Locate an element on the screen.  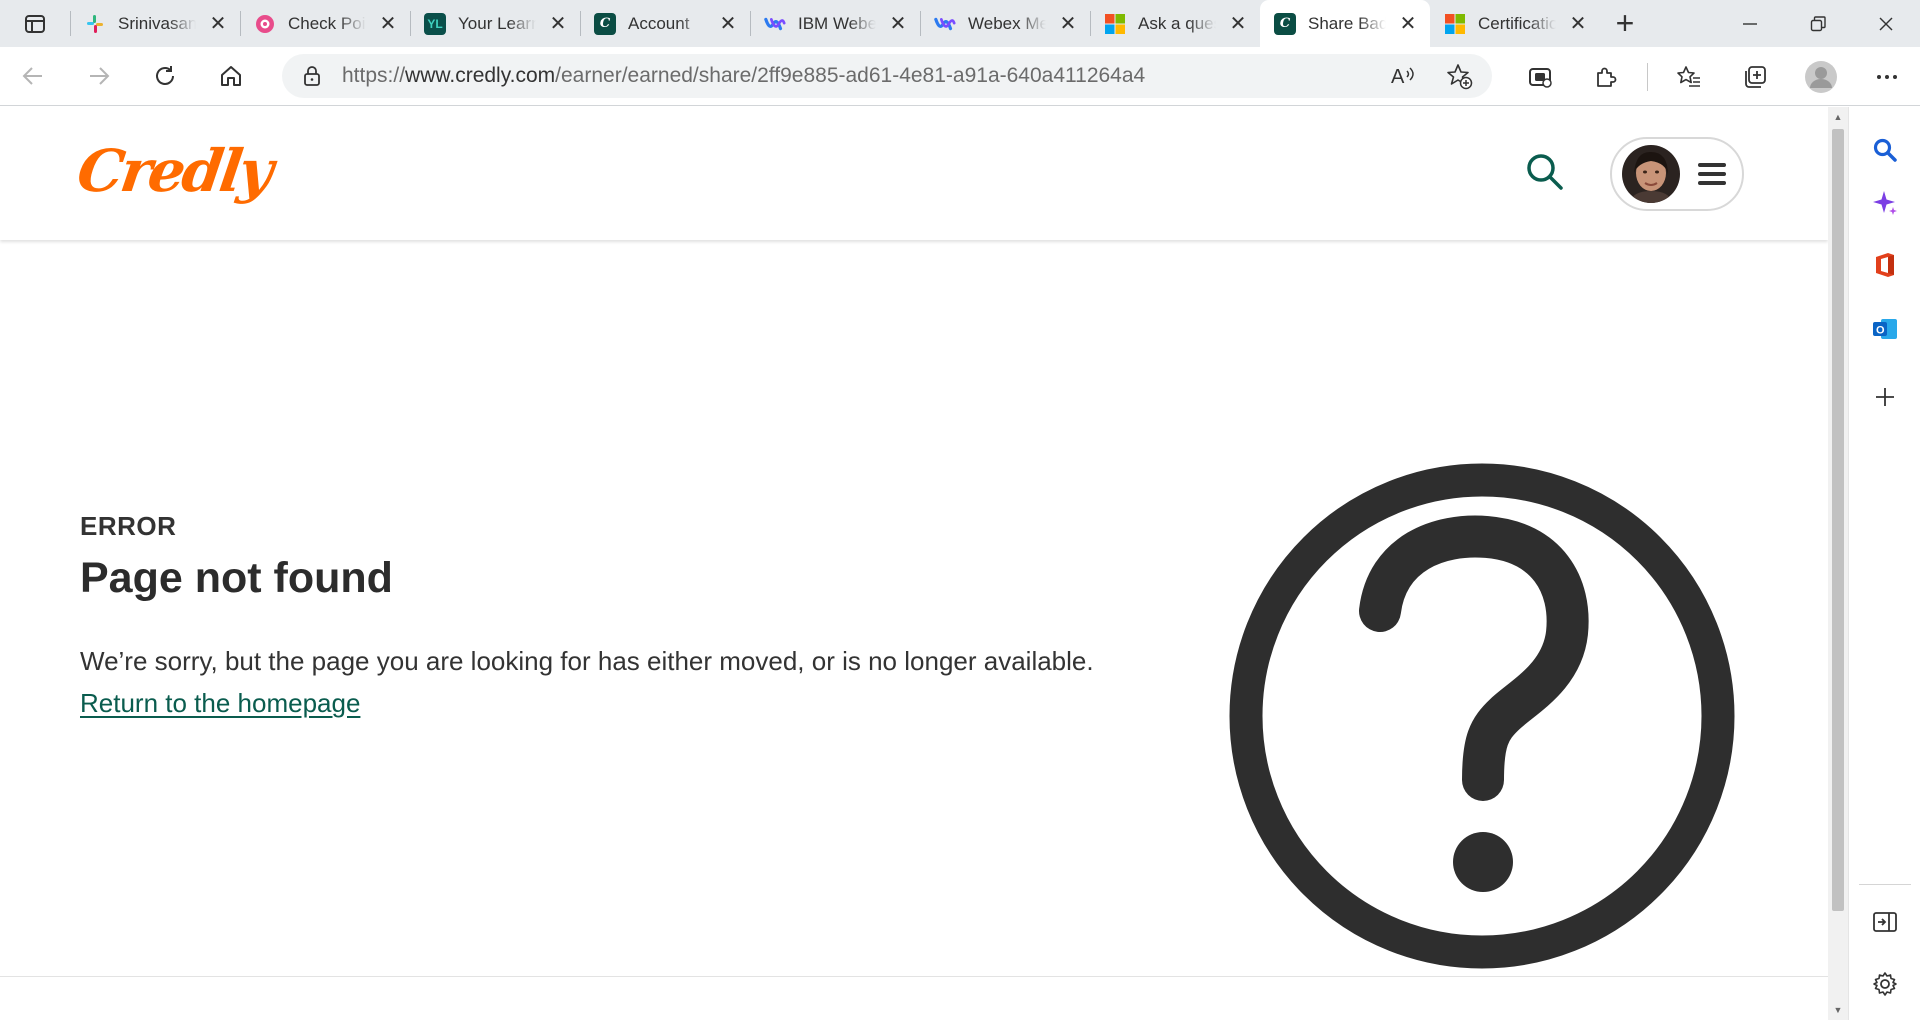
tab-actions-button is located at coordinates (35, 23).